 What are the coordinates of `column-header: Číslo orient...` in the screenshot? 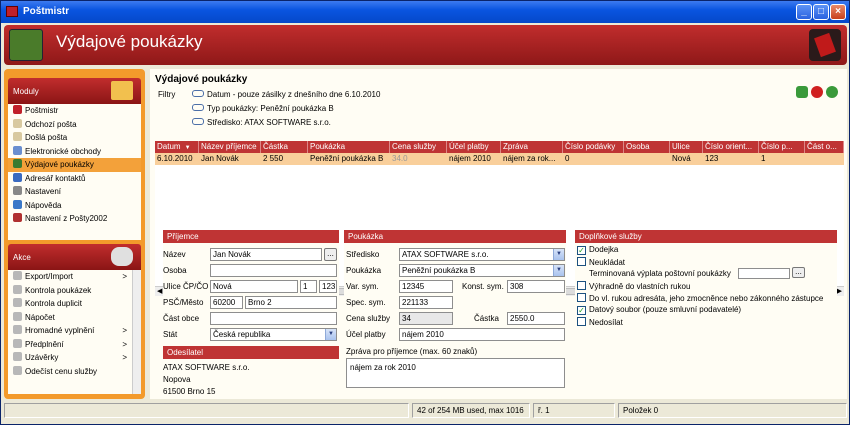 It's located at (731, 147).